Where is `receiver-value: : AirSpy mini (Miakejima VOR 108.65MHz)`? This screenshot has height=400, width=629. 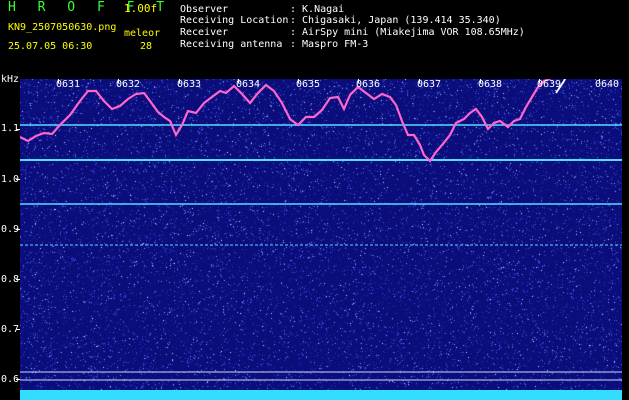 receiver-value: : AirSpy mini (Miakejima VOR 108.65MHz) is located at coordinates (407, 32).